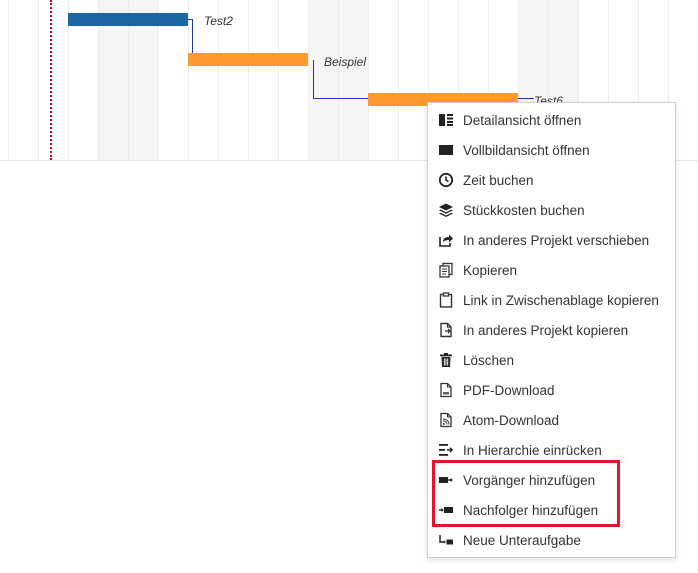 Image resolution: width=698 pixels, height=573 pixels. What do you see at coordinates (529, 480) in the screenshot?
I see `menu-item-label: Vorgänger hinzufügen` at bounding box center [529, 480].